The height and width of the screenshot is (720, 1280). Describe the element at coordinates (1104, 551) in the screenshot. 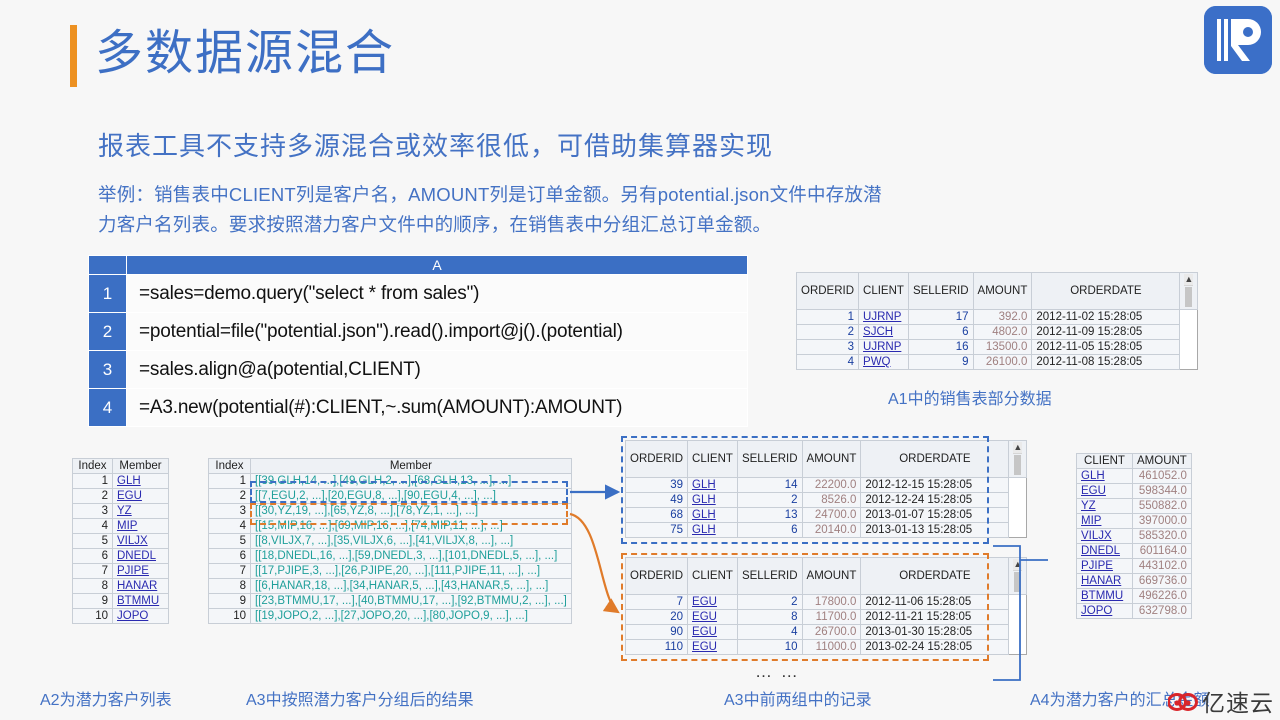

I see `cell-client: DNEDL` at that location.